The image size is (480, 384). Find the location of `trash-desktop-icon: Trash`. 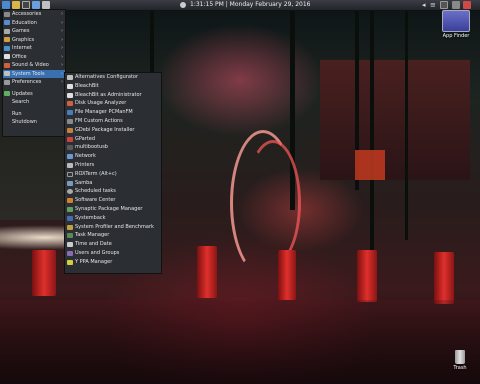

trash-desktop-icon: Trash is located at coordinates (460, 360).